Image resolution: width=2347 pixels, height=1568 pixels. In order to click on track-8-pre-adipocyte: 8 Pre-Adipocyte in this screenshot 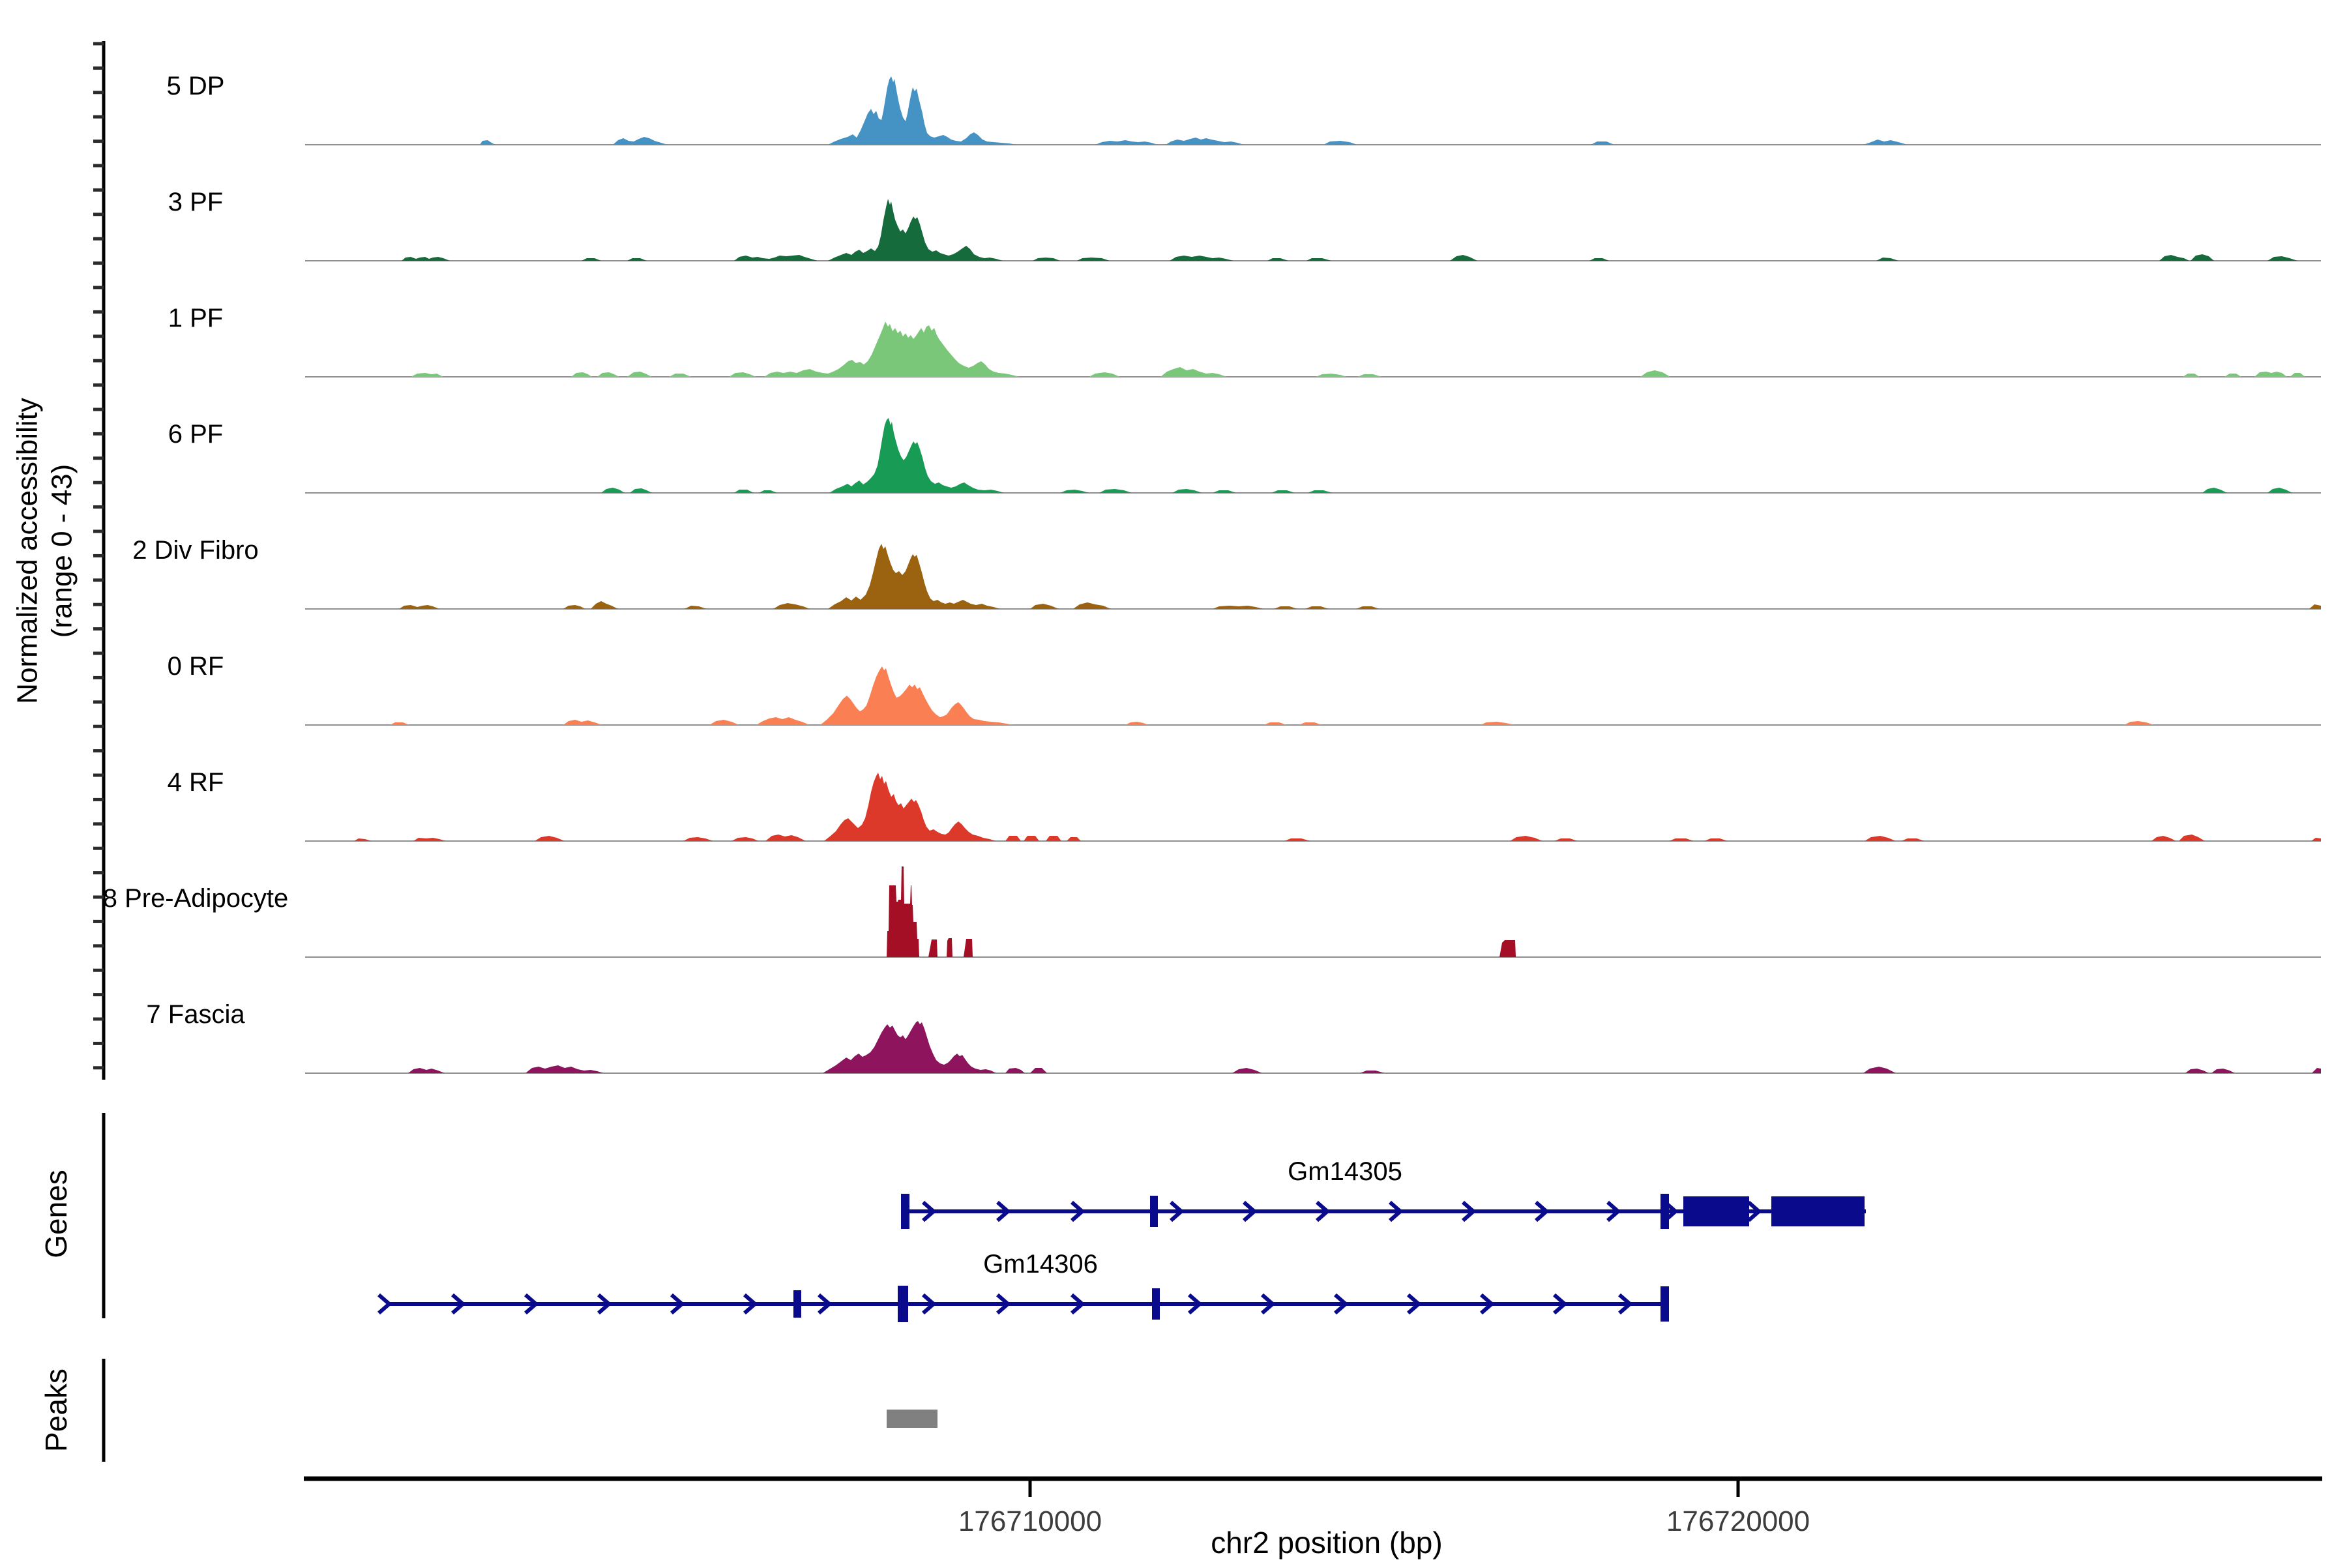, I will do `click(1212, 912)`.